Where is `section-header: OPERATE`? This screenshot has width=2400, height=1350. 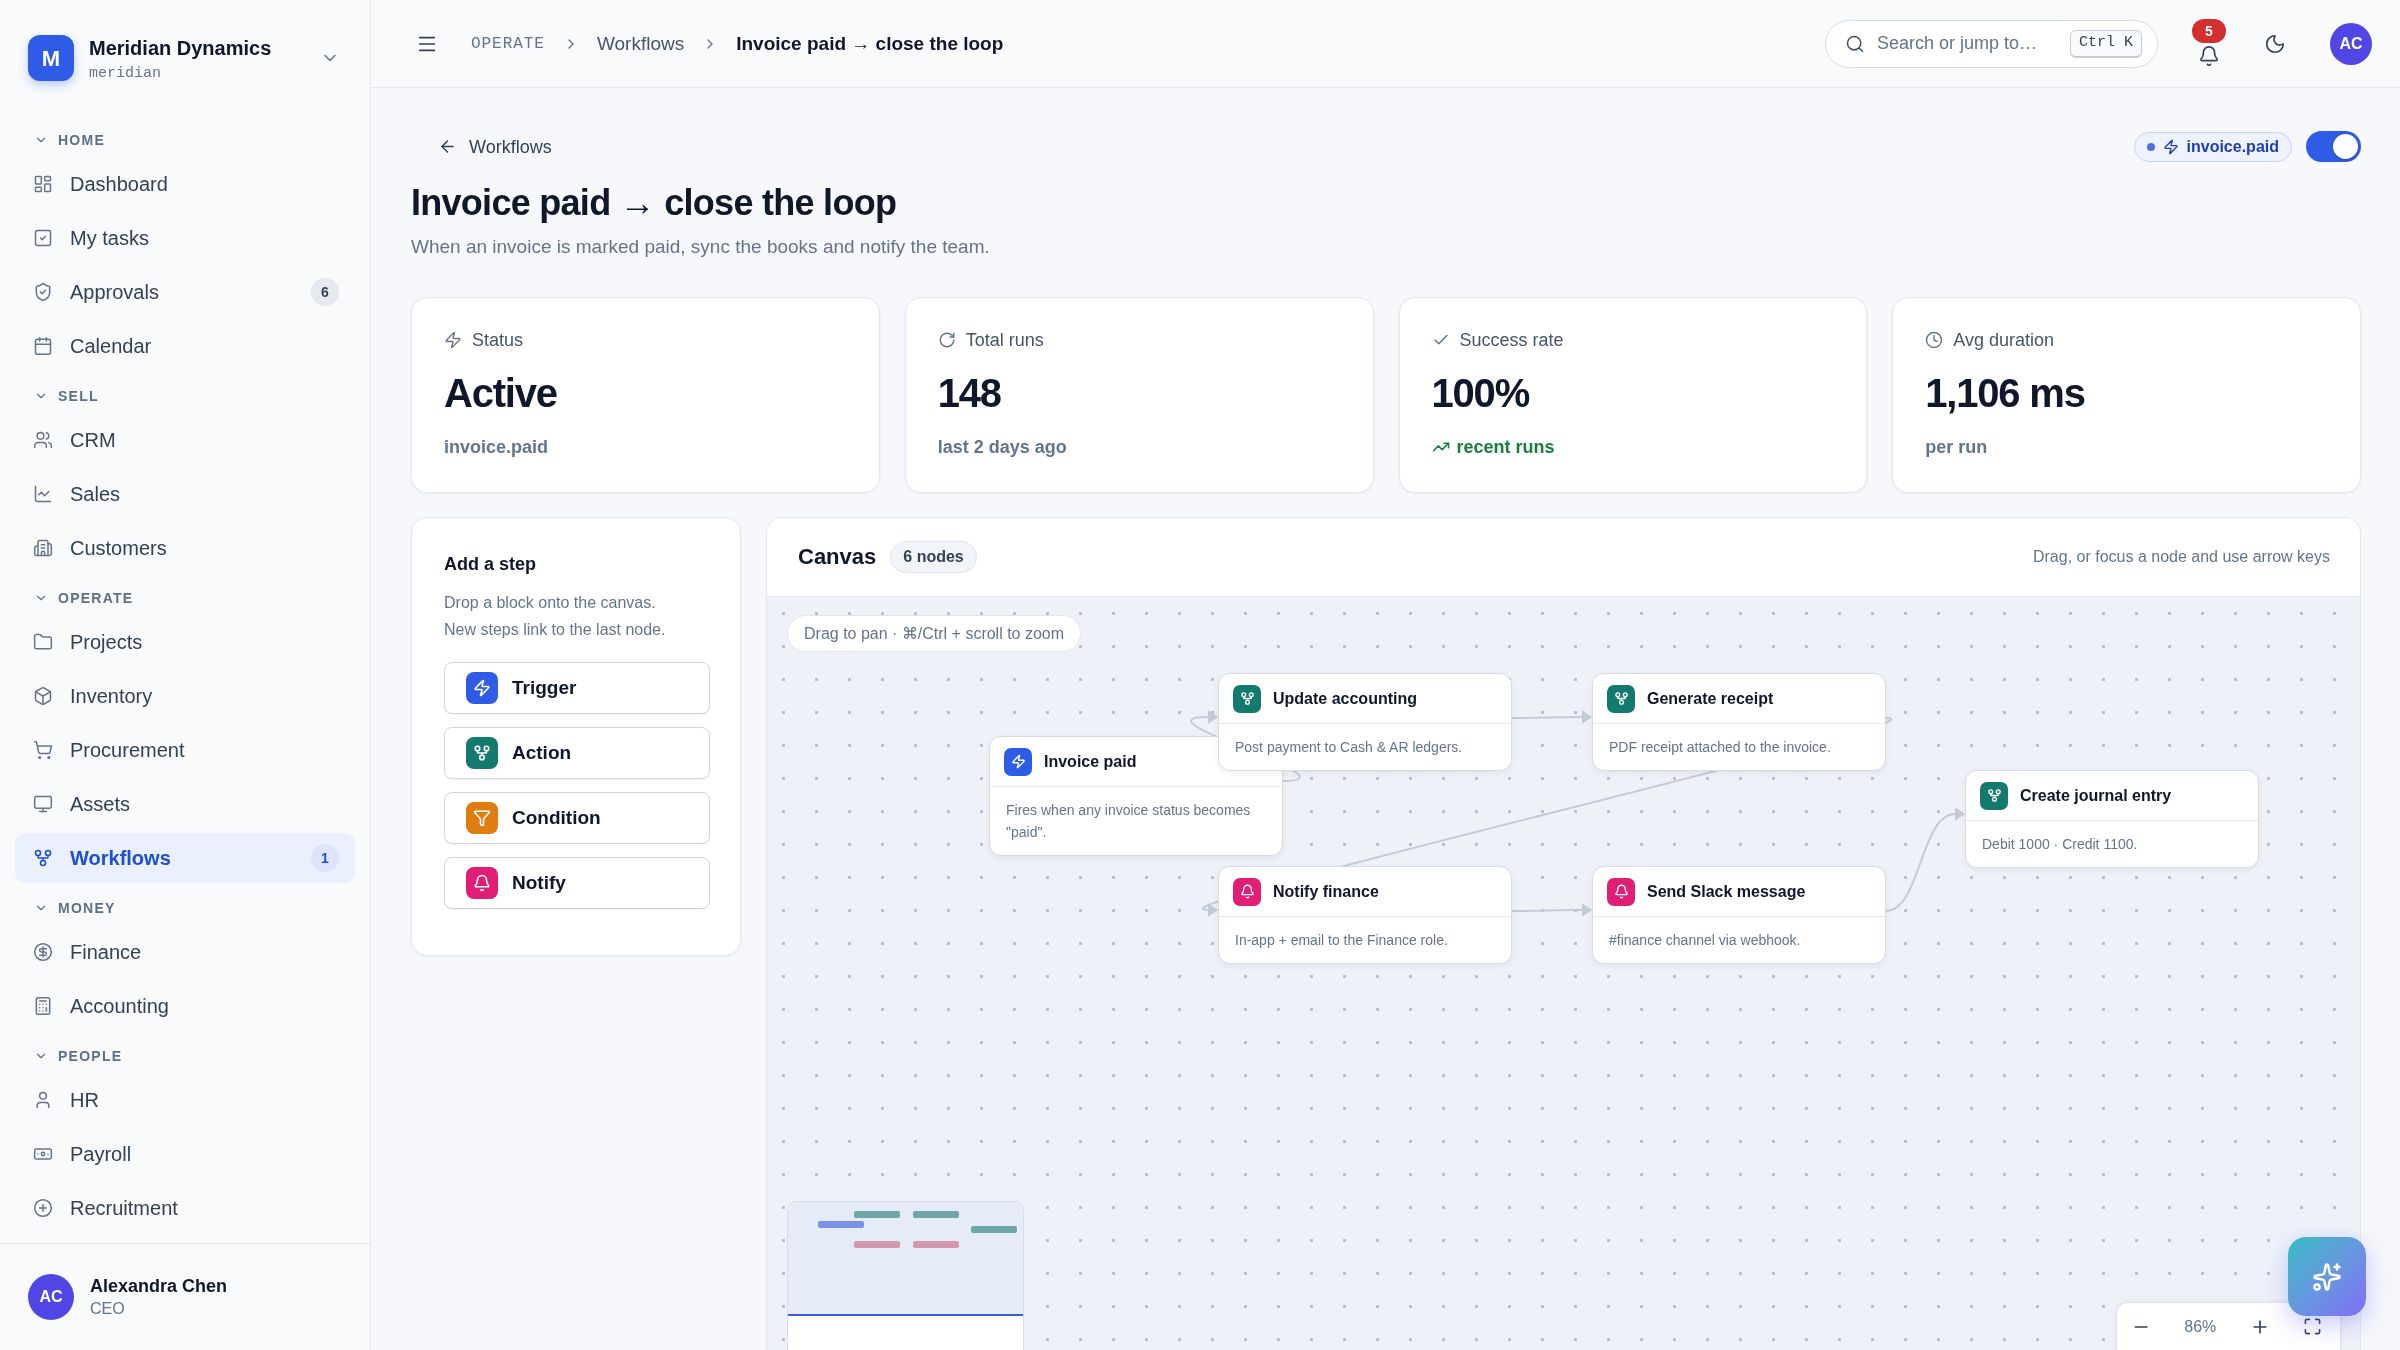
section-header: OPERATE is located at coordinates (185, 598).